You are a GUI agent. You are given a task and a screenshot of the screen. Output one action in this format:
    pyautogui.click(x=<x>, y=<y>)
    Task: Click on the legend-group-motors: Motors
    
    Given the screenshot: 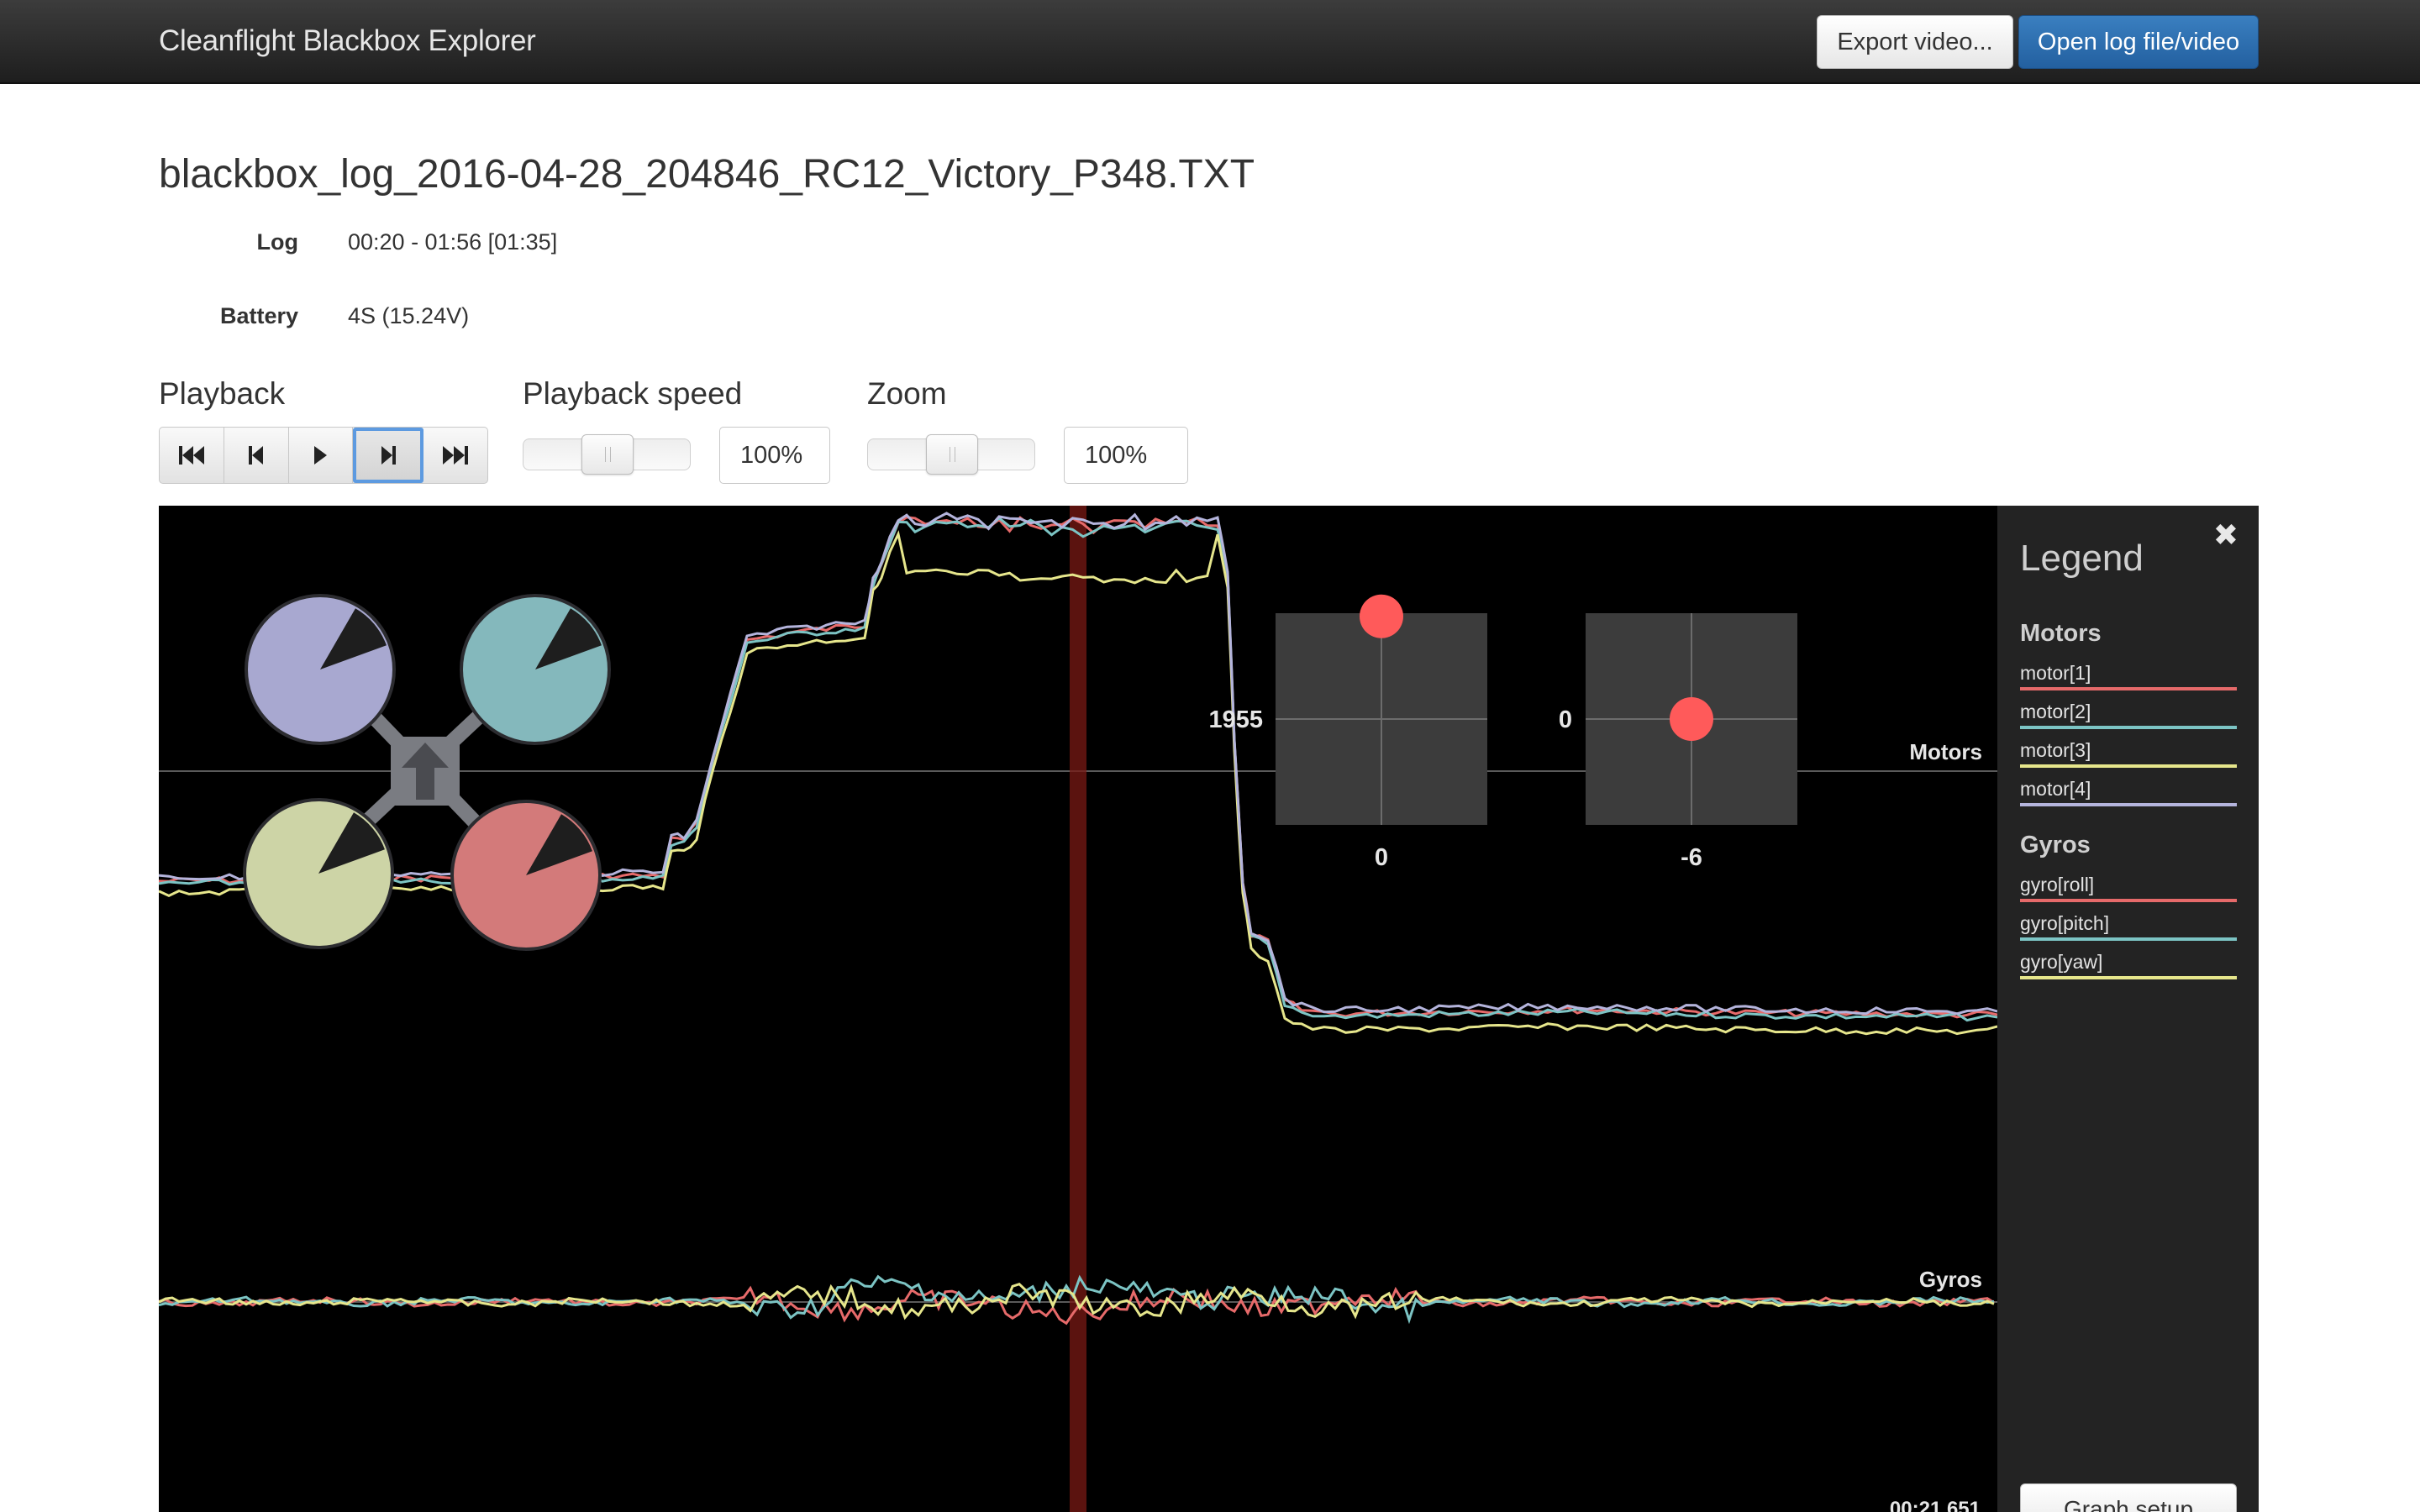 What is the action you would take?
    pyautogui.click(x=2061, y=633)
    